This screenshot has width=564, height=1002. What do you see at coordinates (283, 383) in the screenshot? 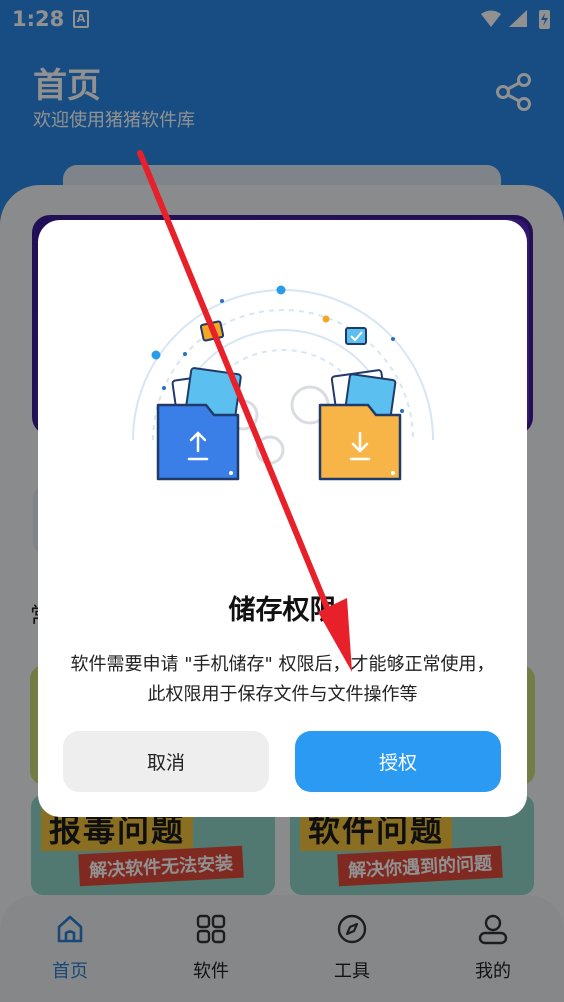
I see `folder-transfer-illustration` at bounding box center [283, 383].